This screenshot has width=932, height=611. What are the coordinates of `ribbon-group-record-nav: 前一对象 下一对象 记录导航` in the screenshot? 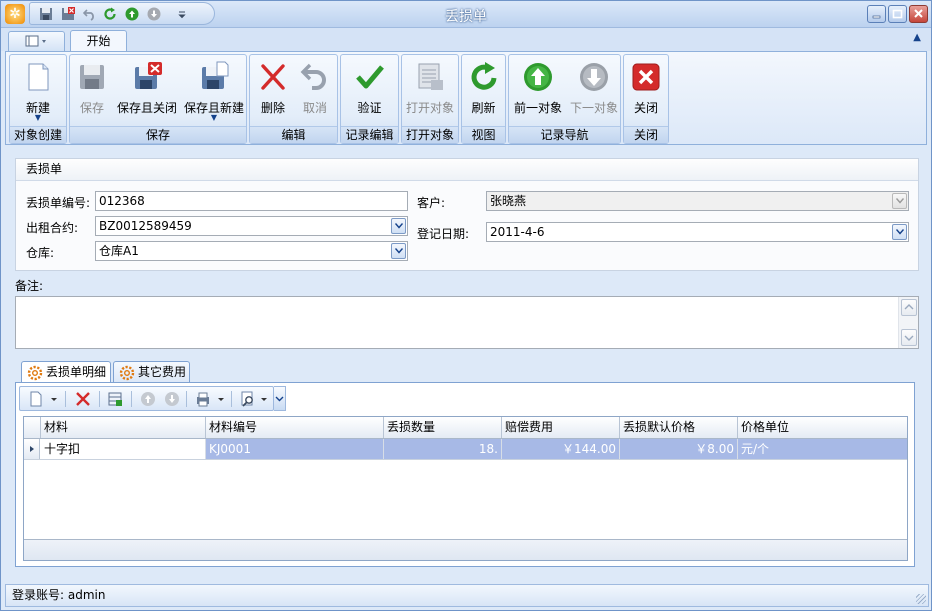 It's located at (564, 99).